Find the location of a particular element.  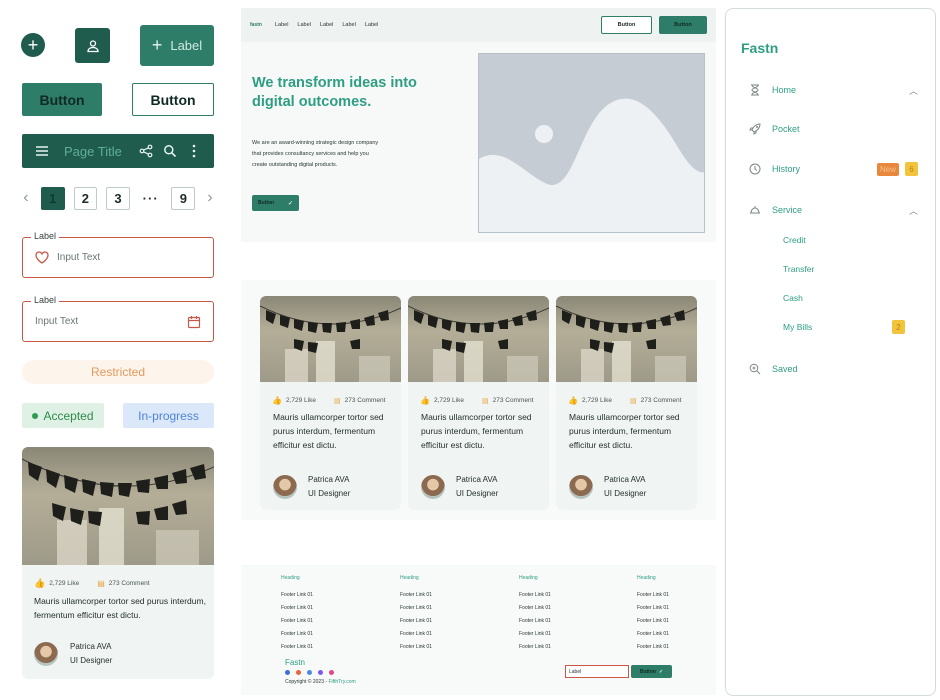

google-icon is located at coordinates (309, 672).